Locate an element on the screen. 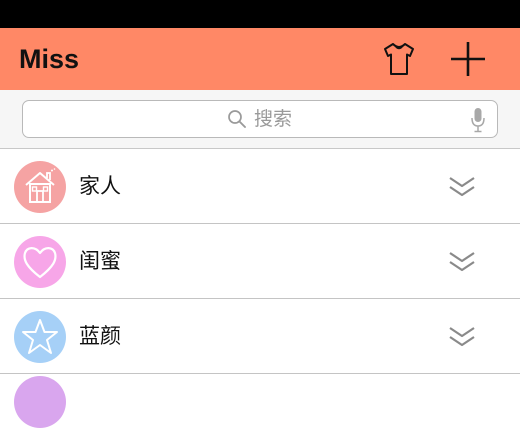 The height and width of the screenshot is (428, 520). house-icon is located at coordinates (40, 185).